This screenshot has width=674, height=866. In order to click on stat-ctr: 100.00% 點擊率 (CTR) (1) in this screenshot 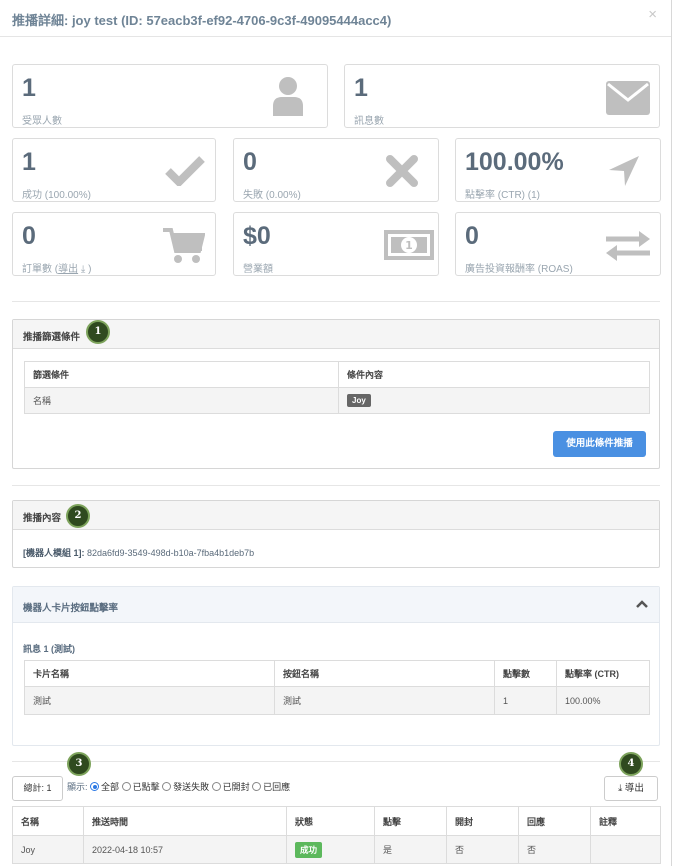, I will do `click(558, 170)`.